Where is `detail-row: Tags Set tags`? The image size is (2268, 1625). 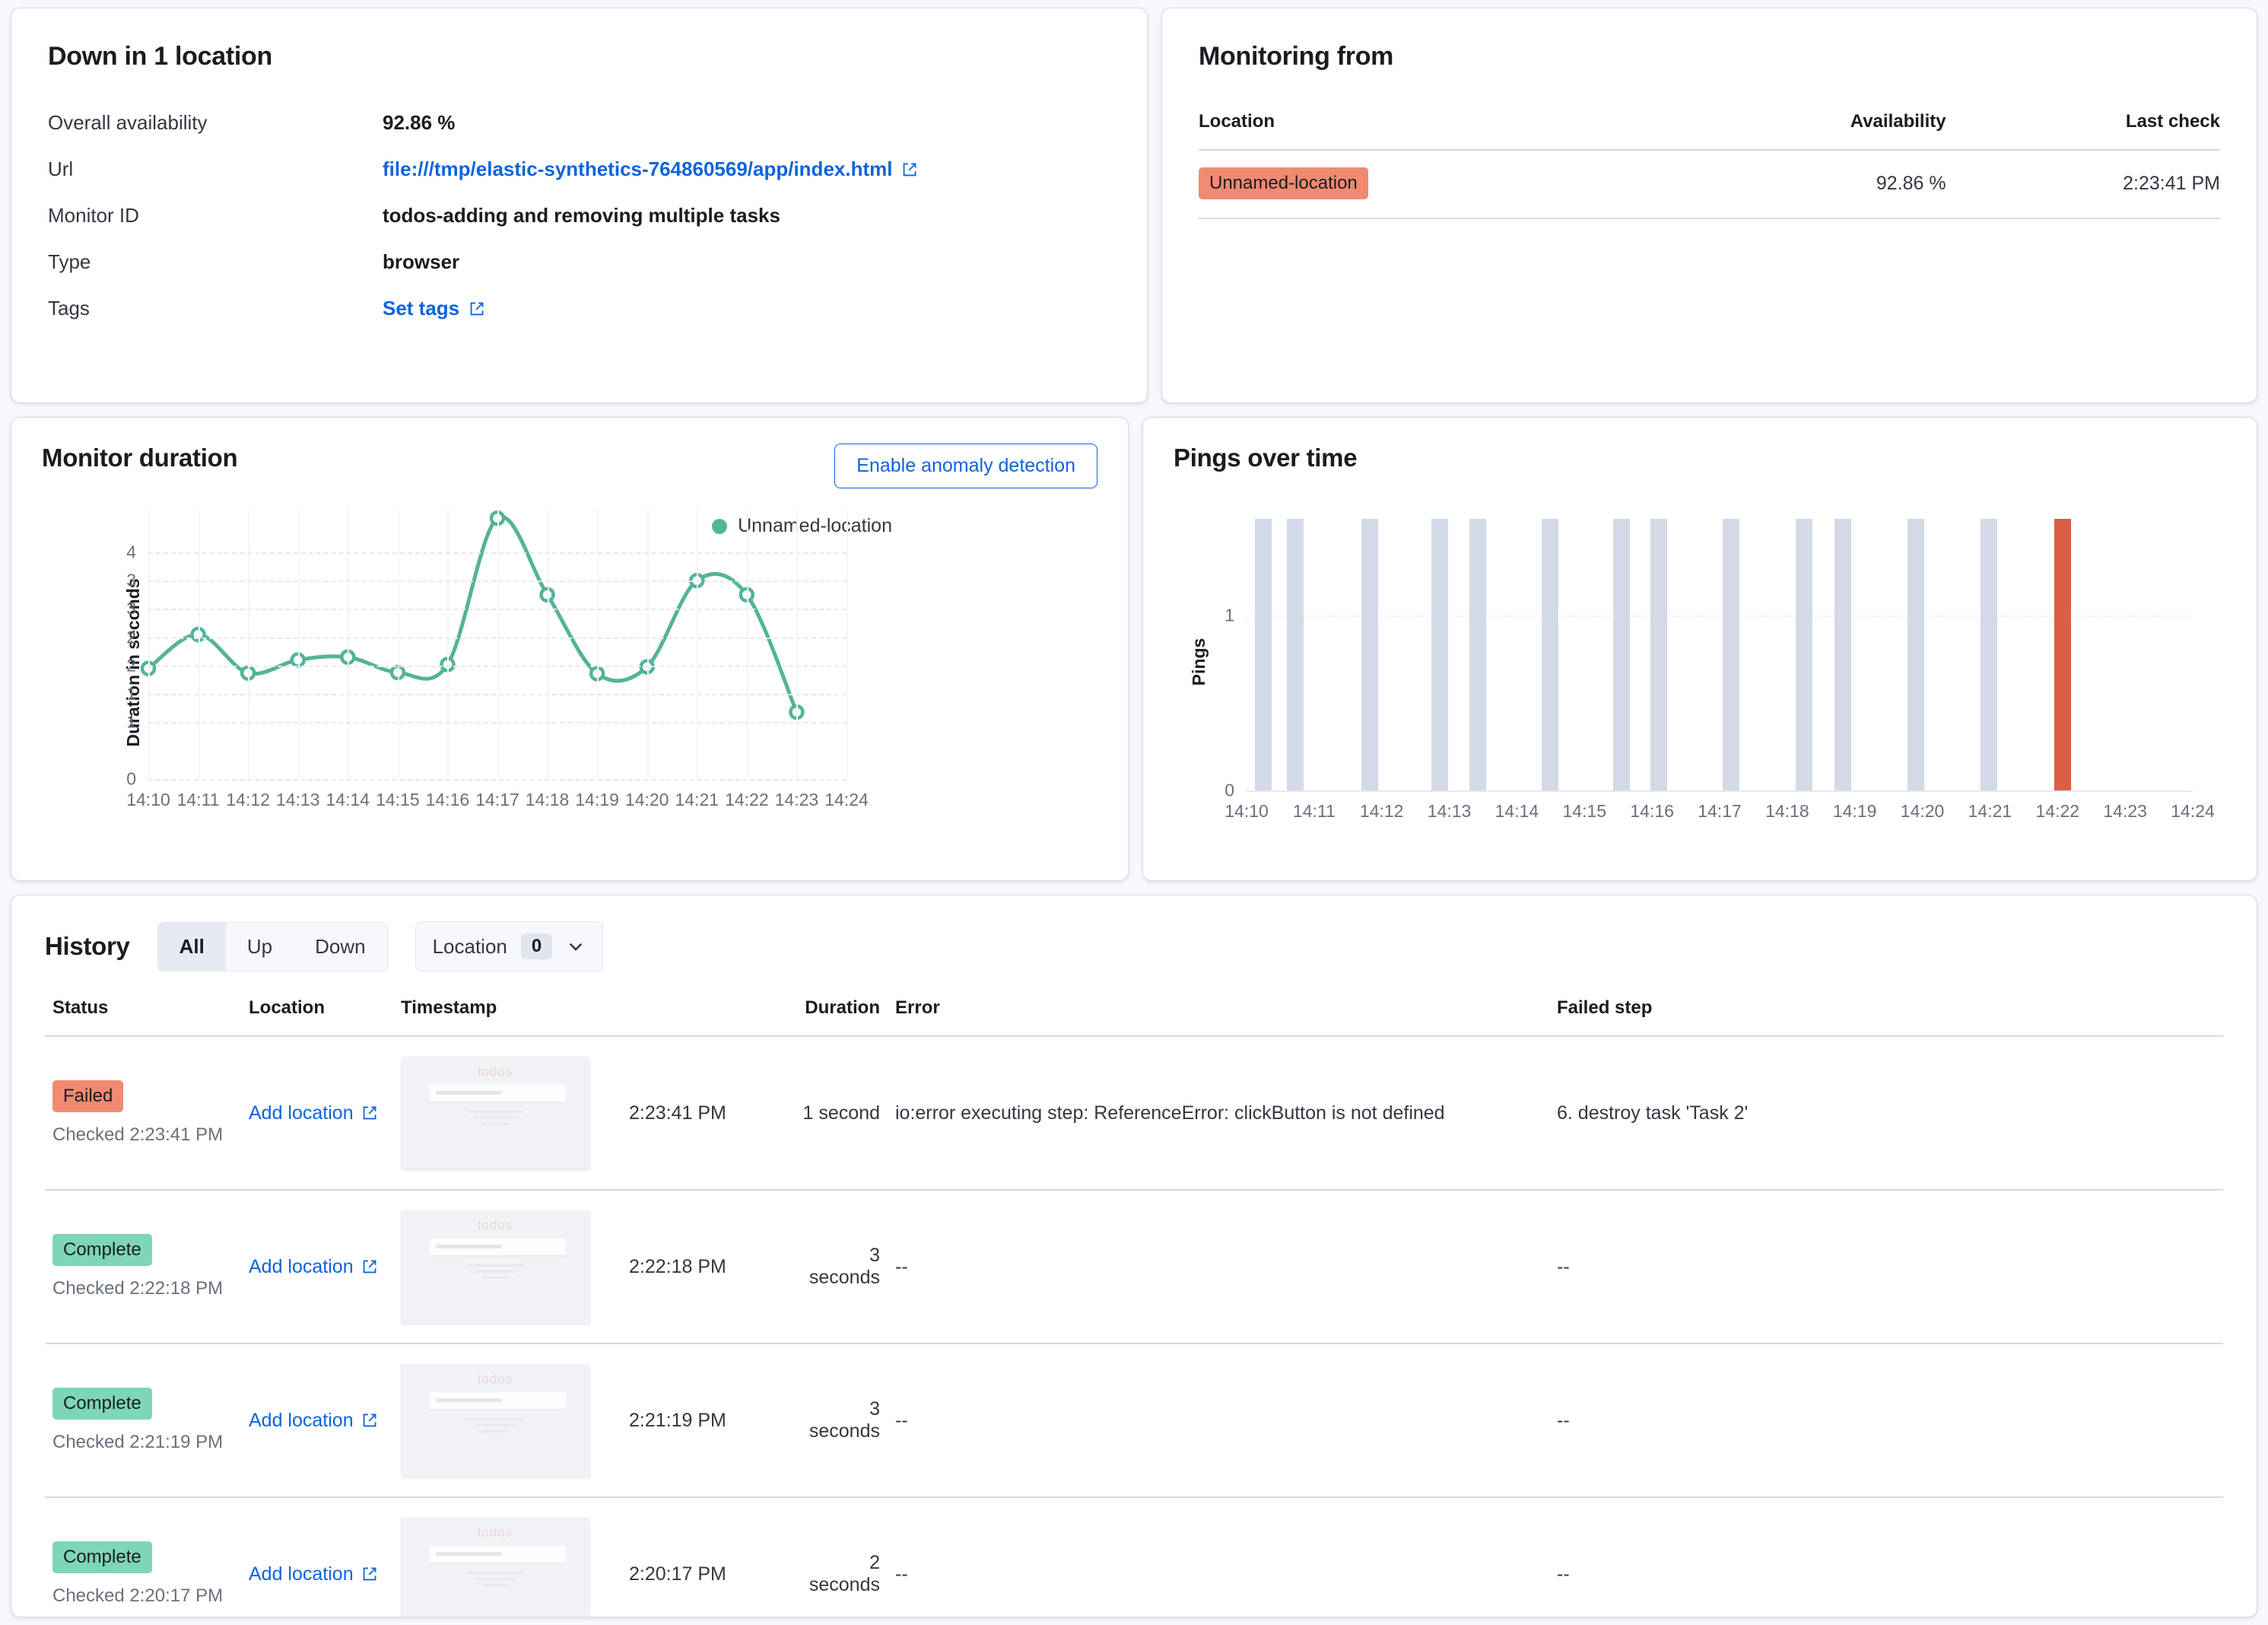
detail-row: Tags Set tags is located at coordinates (579, 309).